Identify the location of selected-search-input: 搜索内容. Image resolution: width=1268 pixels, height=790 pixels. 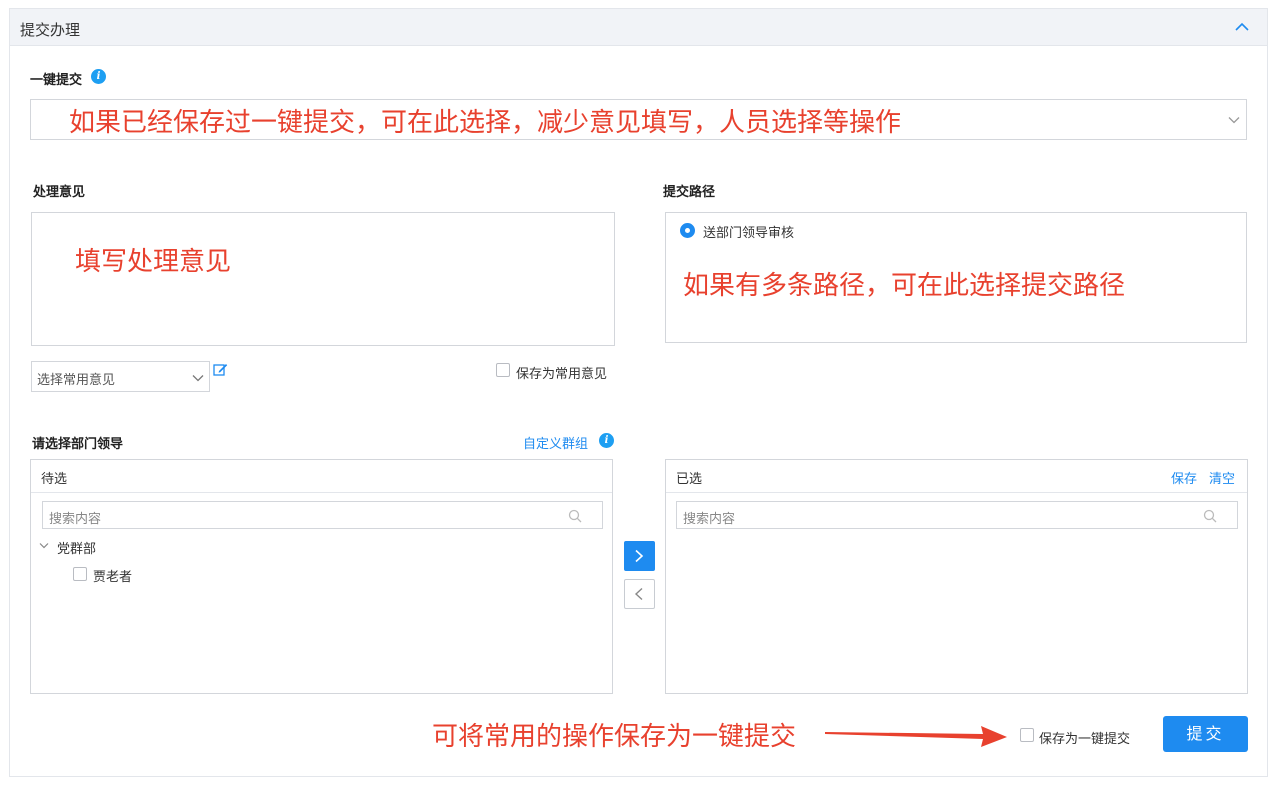
(957, 515).